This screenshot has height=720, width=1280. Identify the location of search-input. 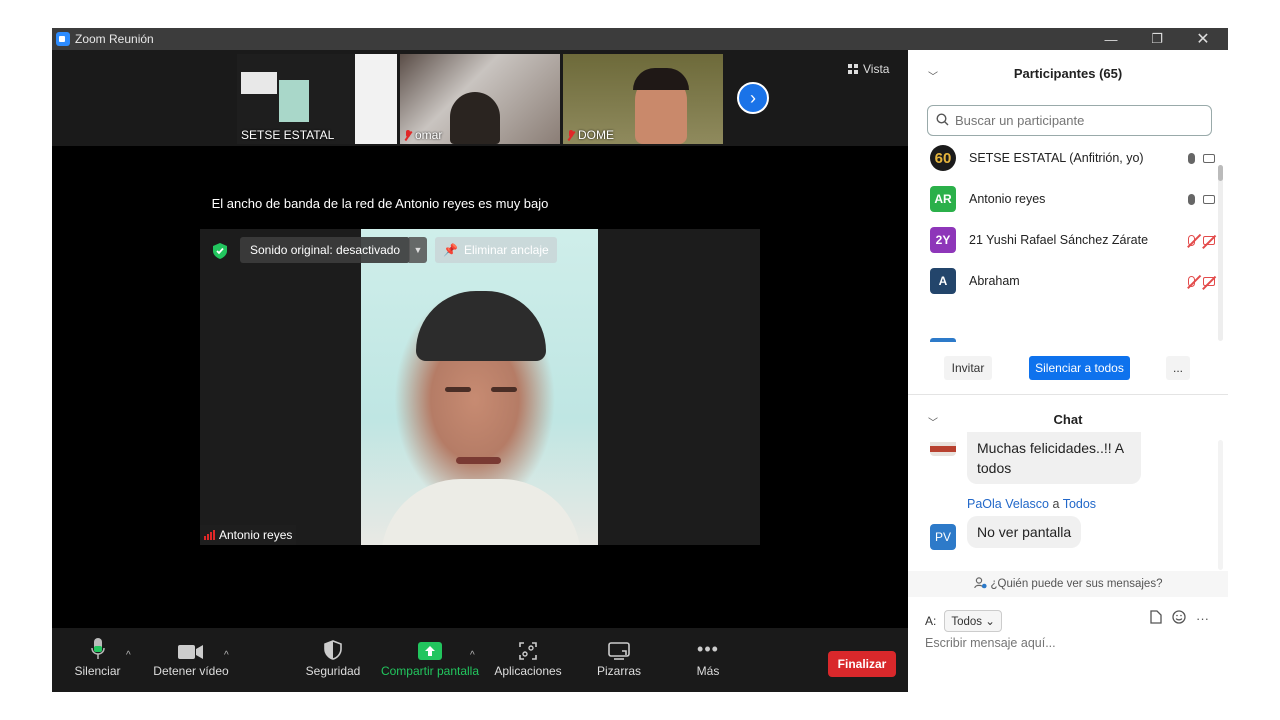
(1075, 120).